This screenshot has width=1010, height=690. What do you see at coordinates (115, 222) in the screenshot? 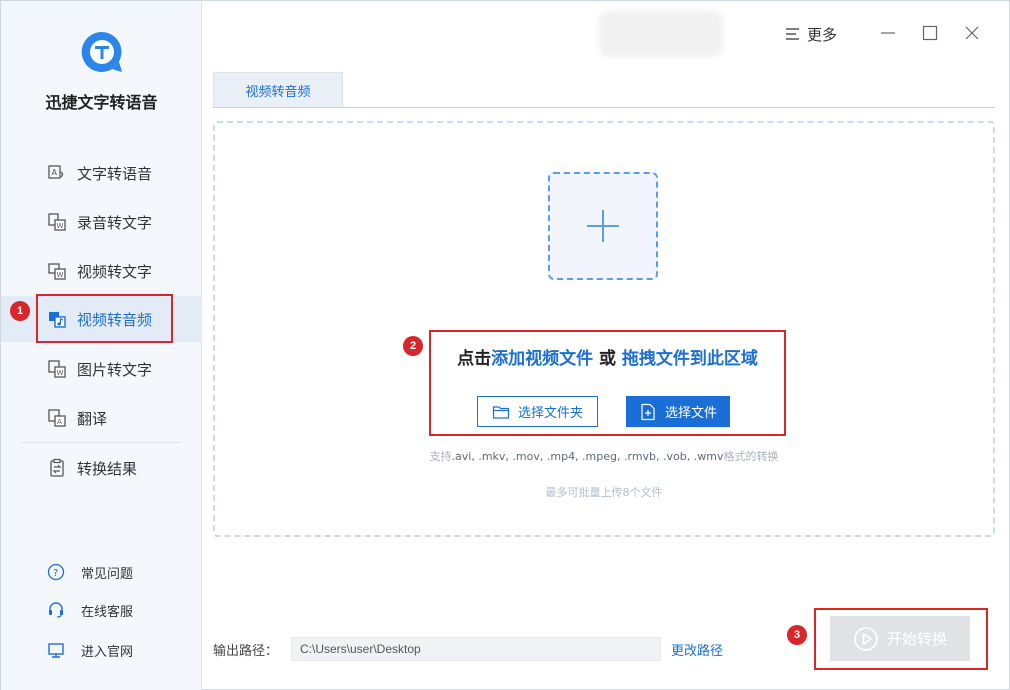
I see `sidebar-item-label: 录音转文字` at bounding box center [115, 222].